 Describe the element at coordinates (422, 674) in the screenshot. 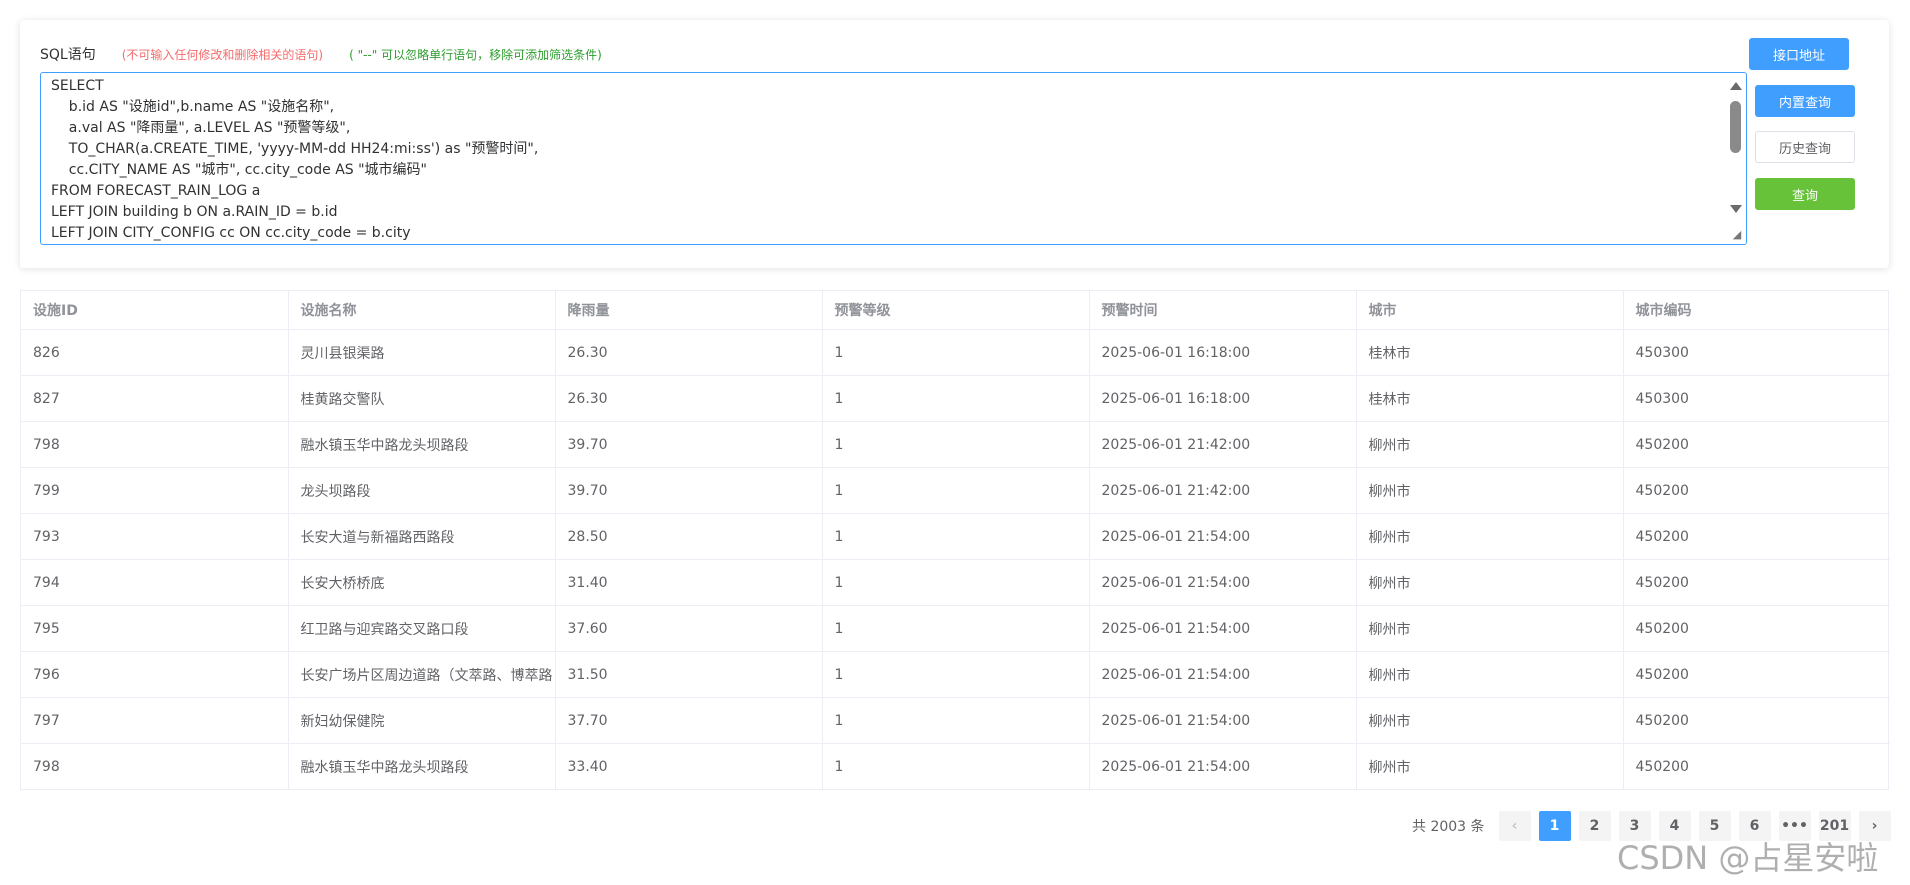

I see `table-cell: 长安广场片区周边道路（文萃路、博萃路` at that location.